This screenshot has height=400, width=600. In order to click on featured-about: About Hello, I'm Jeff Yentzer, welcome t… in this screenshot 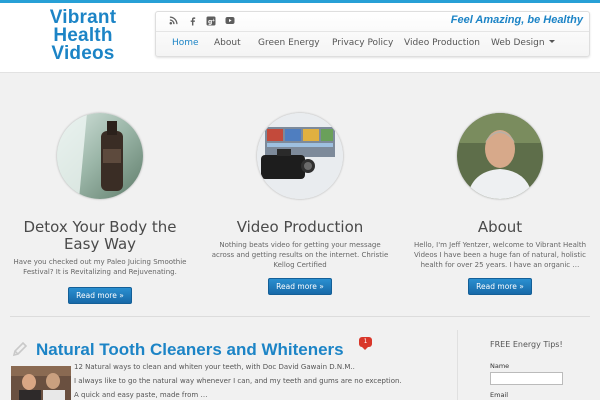, I will do `click(500, 204)`.